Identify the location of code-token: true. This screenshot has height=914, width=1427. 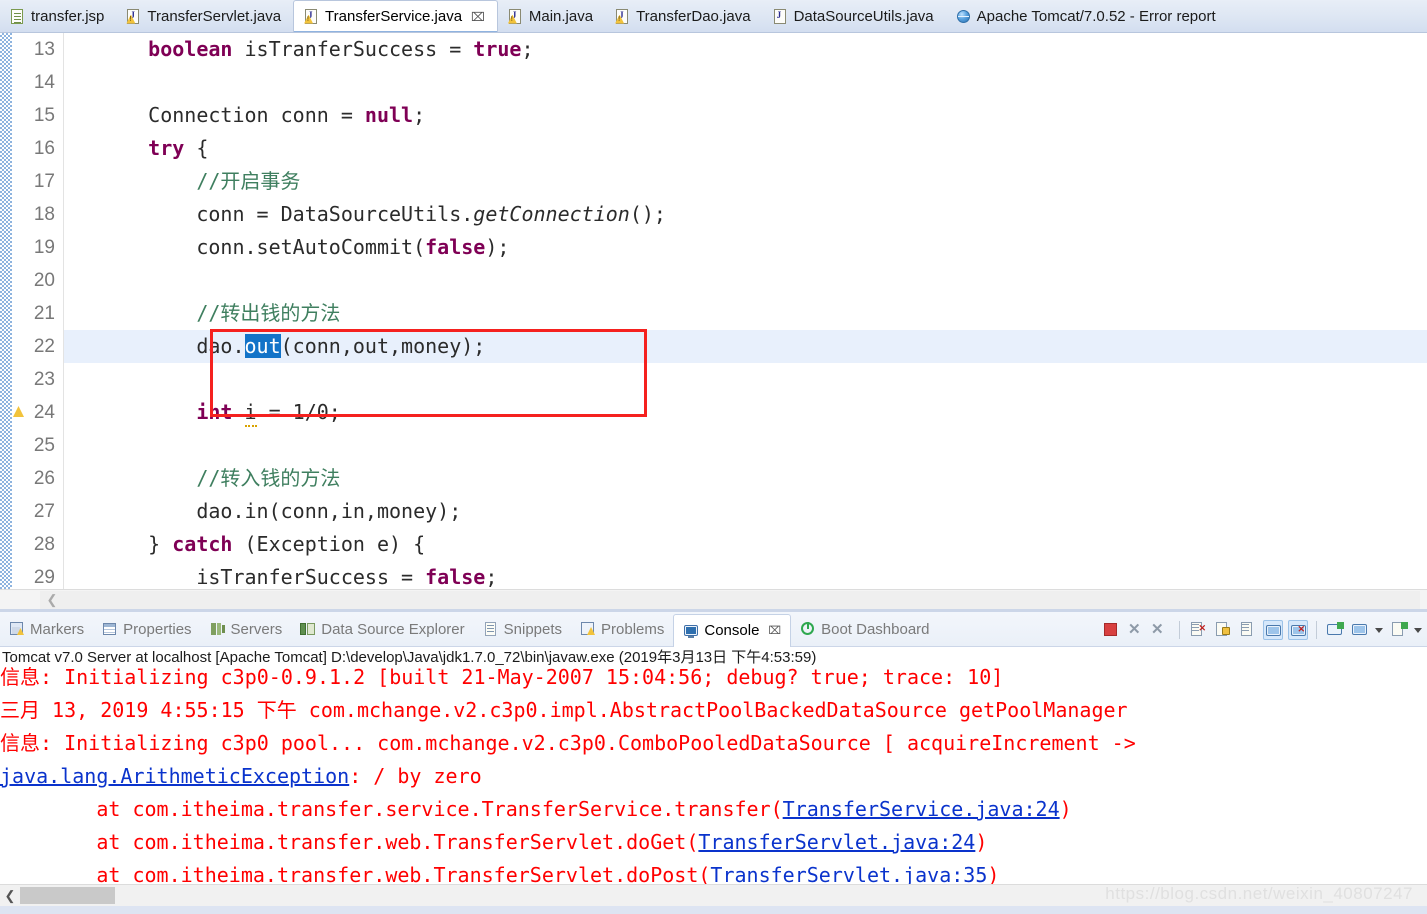
(497, 49).